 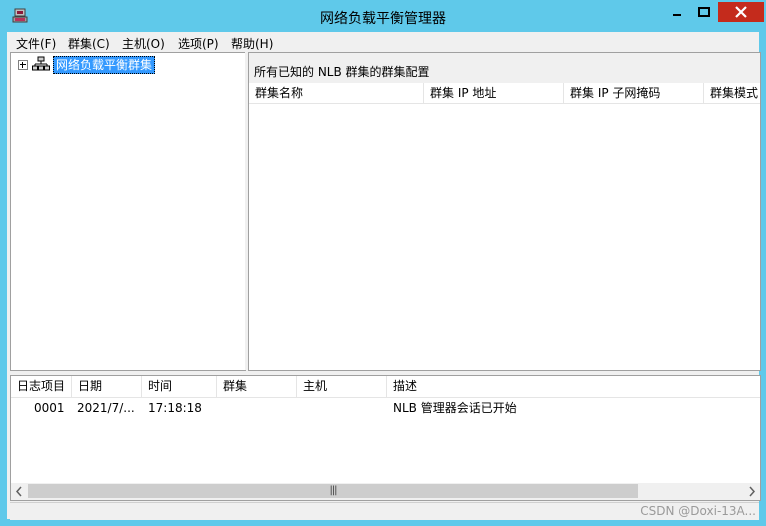 What do you see at coordinates (343, 408) in the screenshot?
I see `log-host` at bounding box center [343, 408].